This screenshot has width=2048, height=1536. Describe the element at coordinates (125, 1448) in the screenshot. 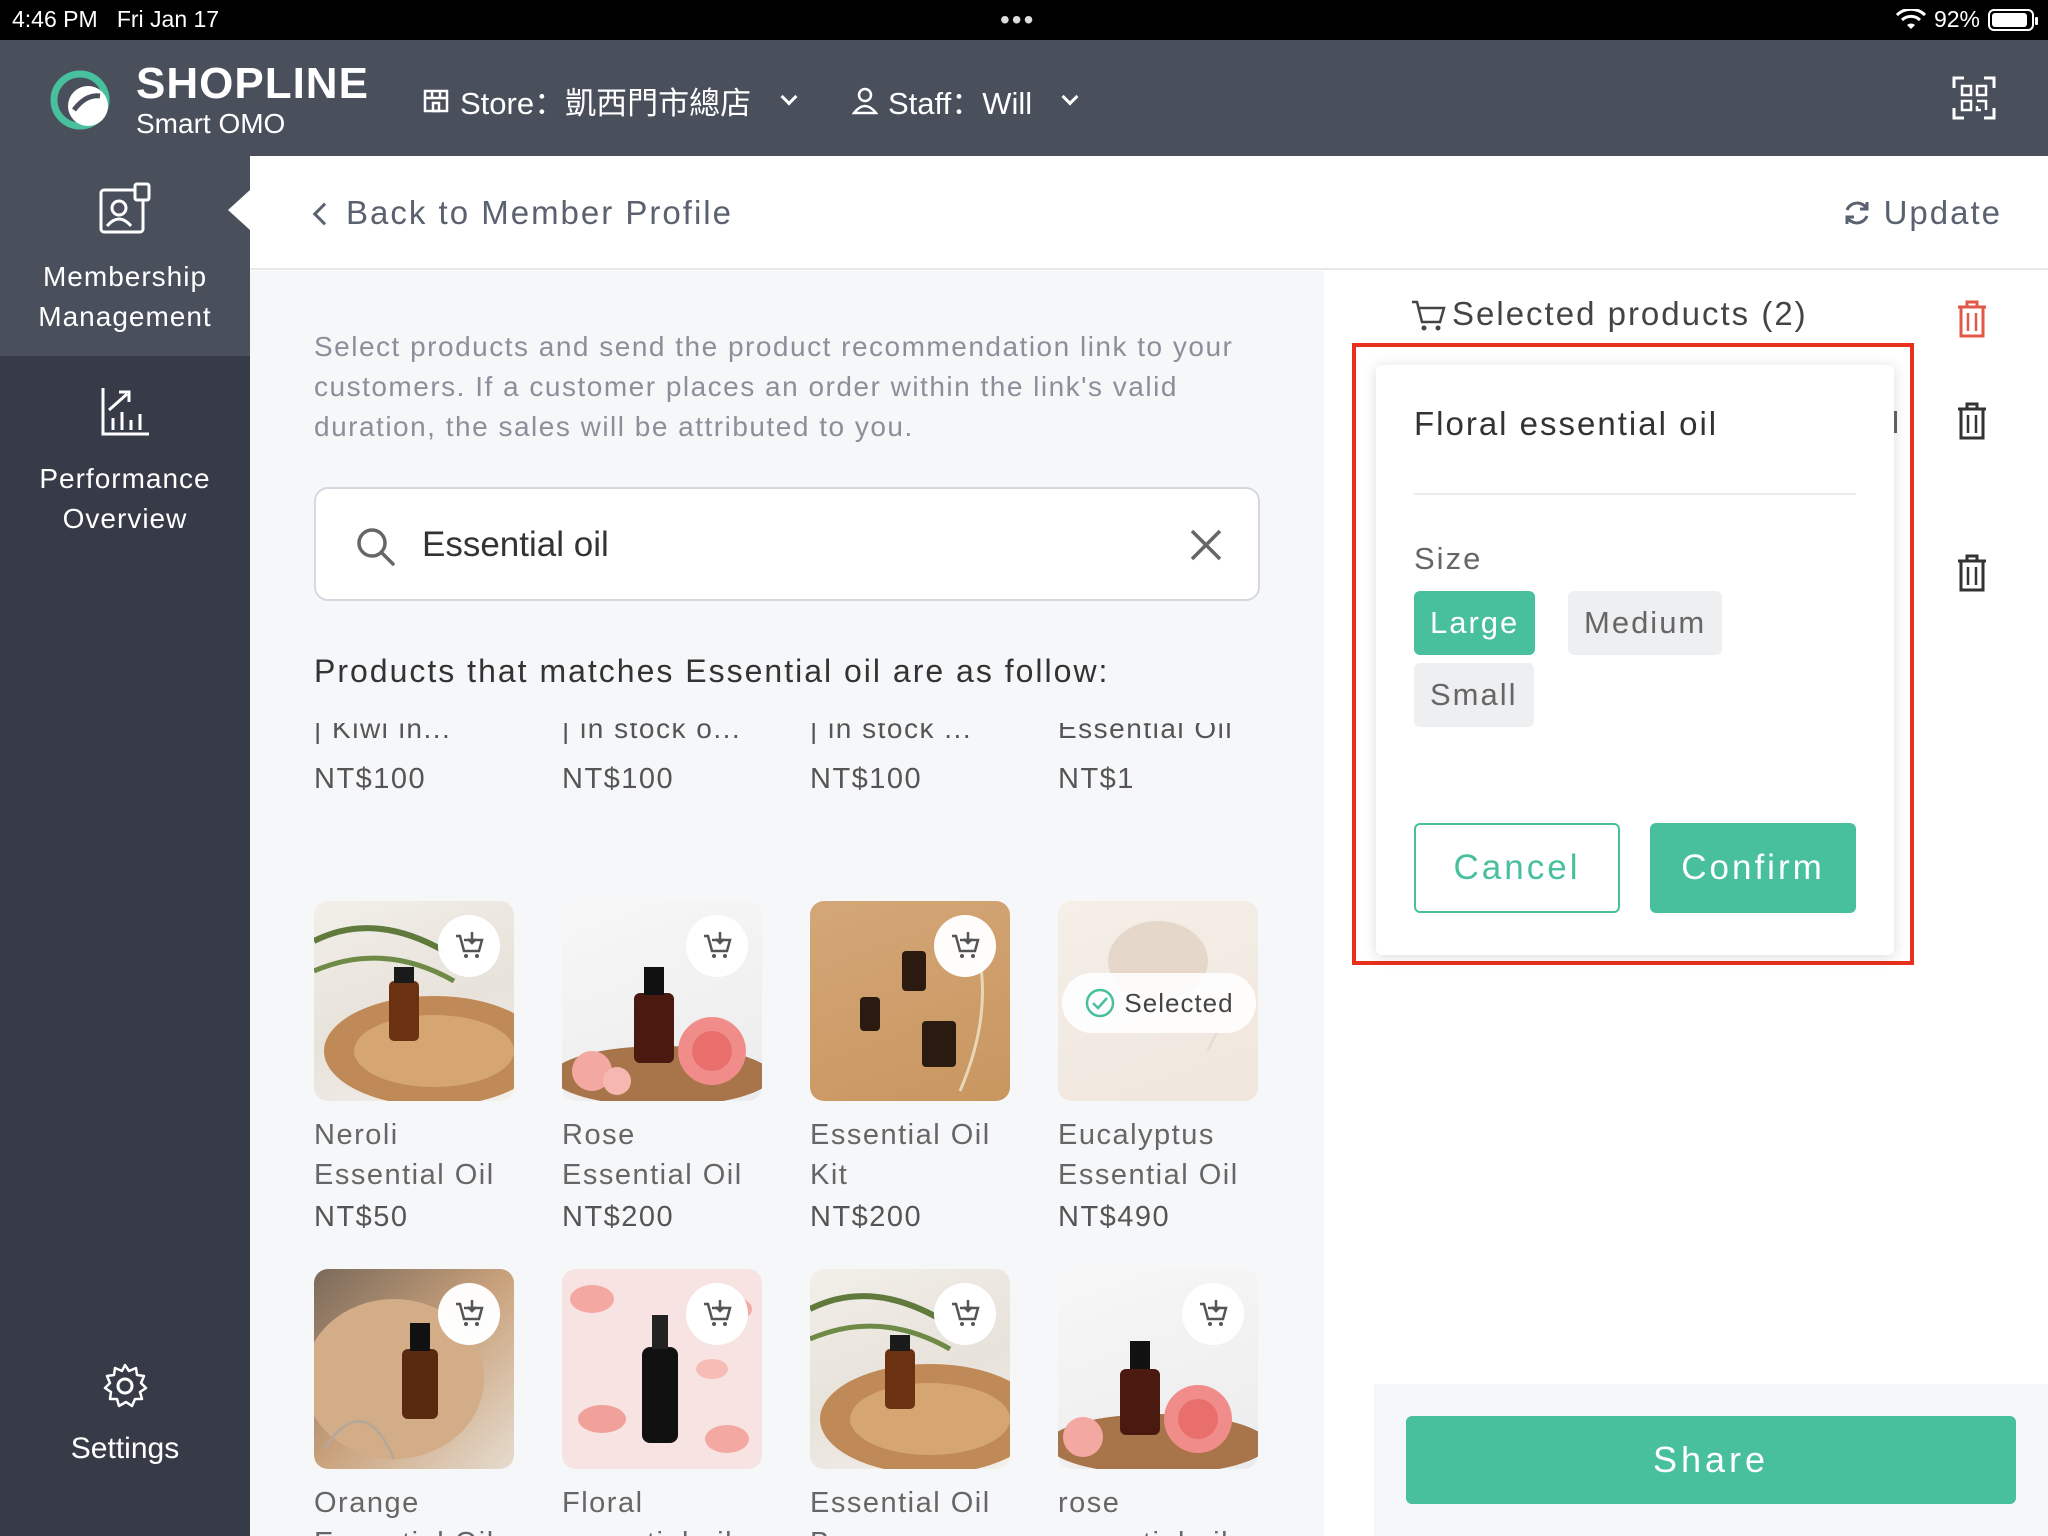

I see `settings-label: Settings` at that location.